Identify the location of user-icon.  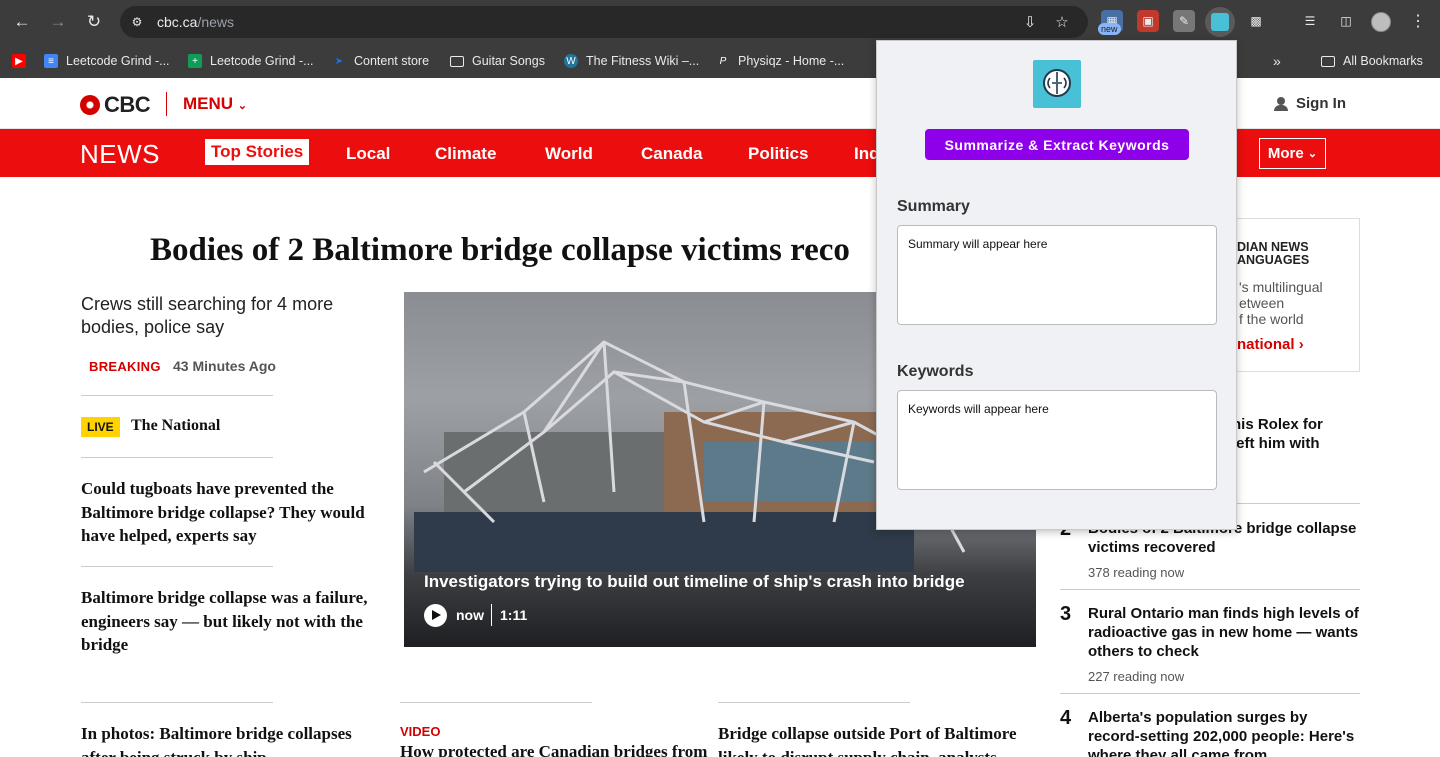
(1281, 103).